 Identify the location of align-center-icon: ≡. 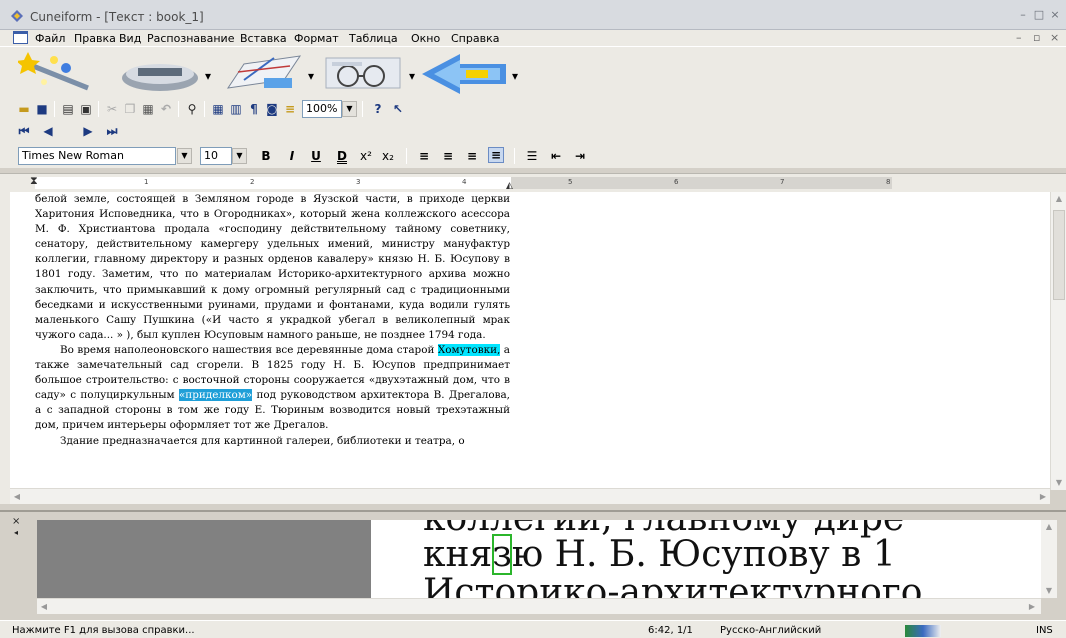
(448, 156).